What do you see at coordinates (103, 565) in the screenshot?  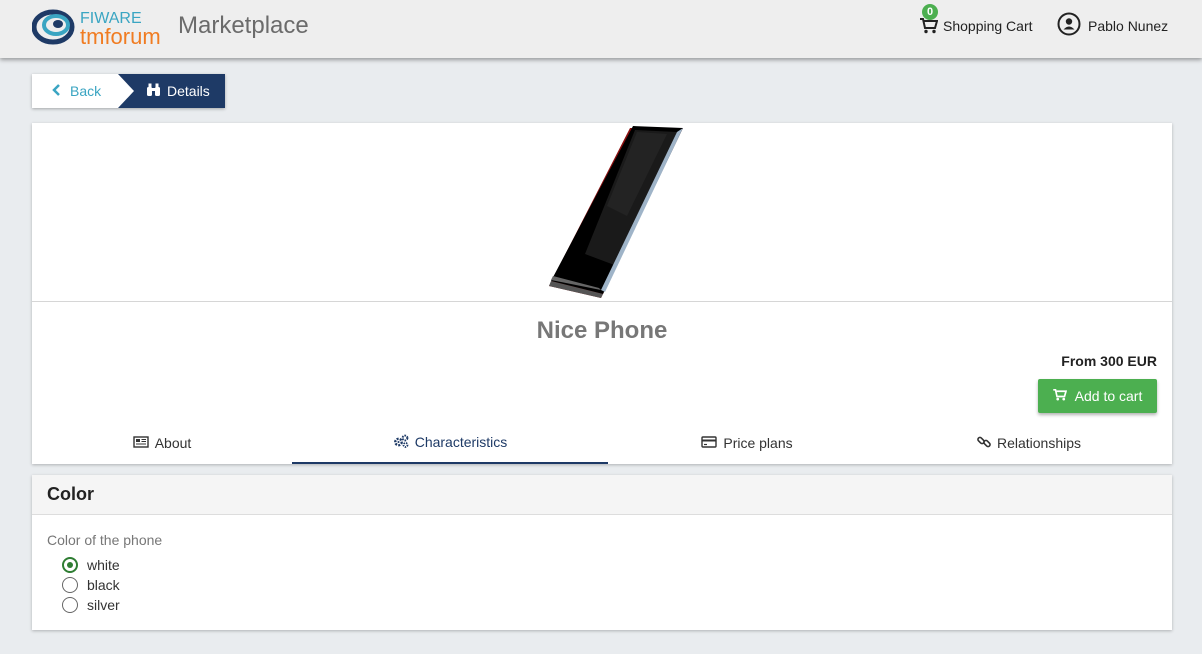 I see `option-label: white` at bounding box center [103, 565].